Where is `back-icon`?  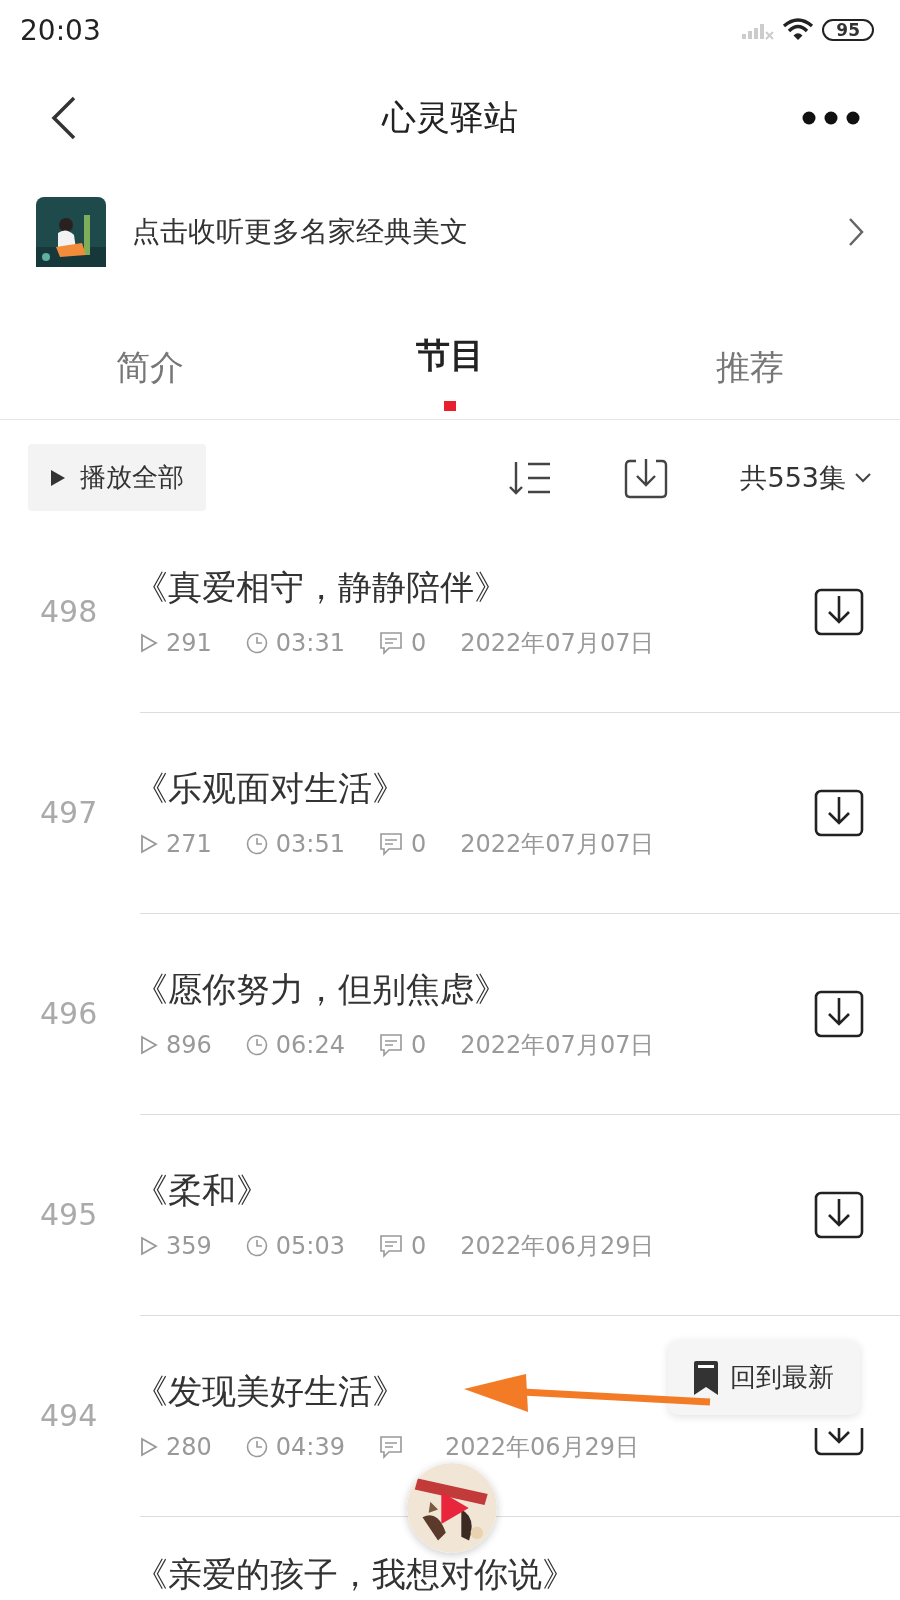
back-icon is located at coordinates (64, 117).